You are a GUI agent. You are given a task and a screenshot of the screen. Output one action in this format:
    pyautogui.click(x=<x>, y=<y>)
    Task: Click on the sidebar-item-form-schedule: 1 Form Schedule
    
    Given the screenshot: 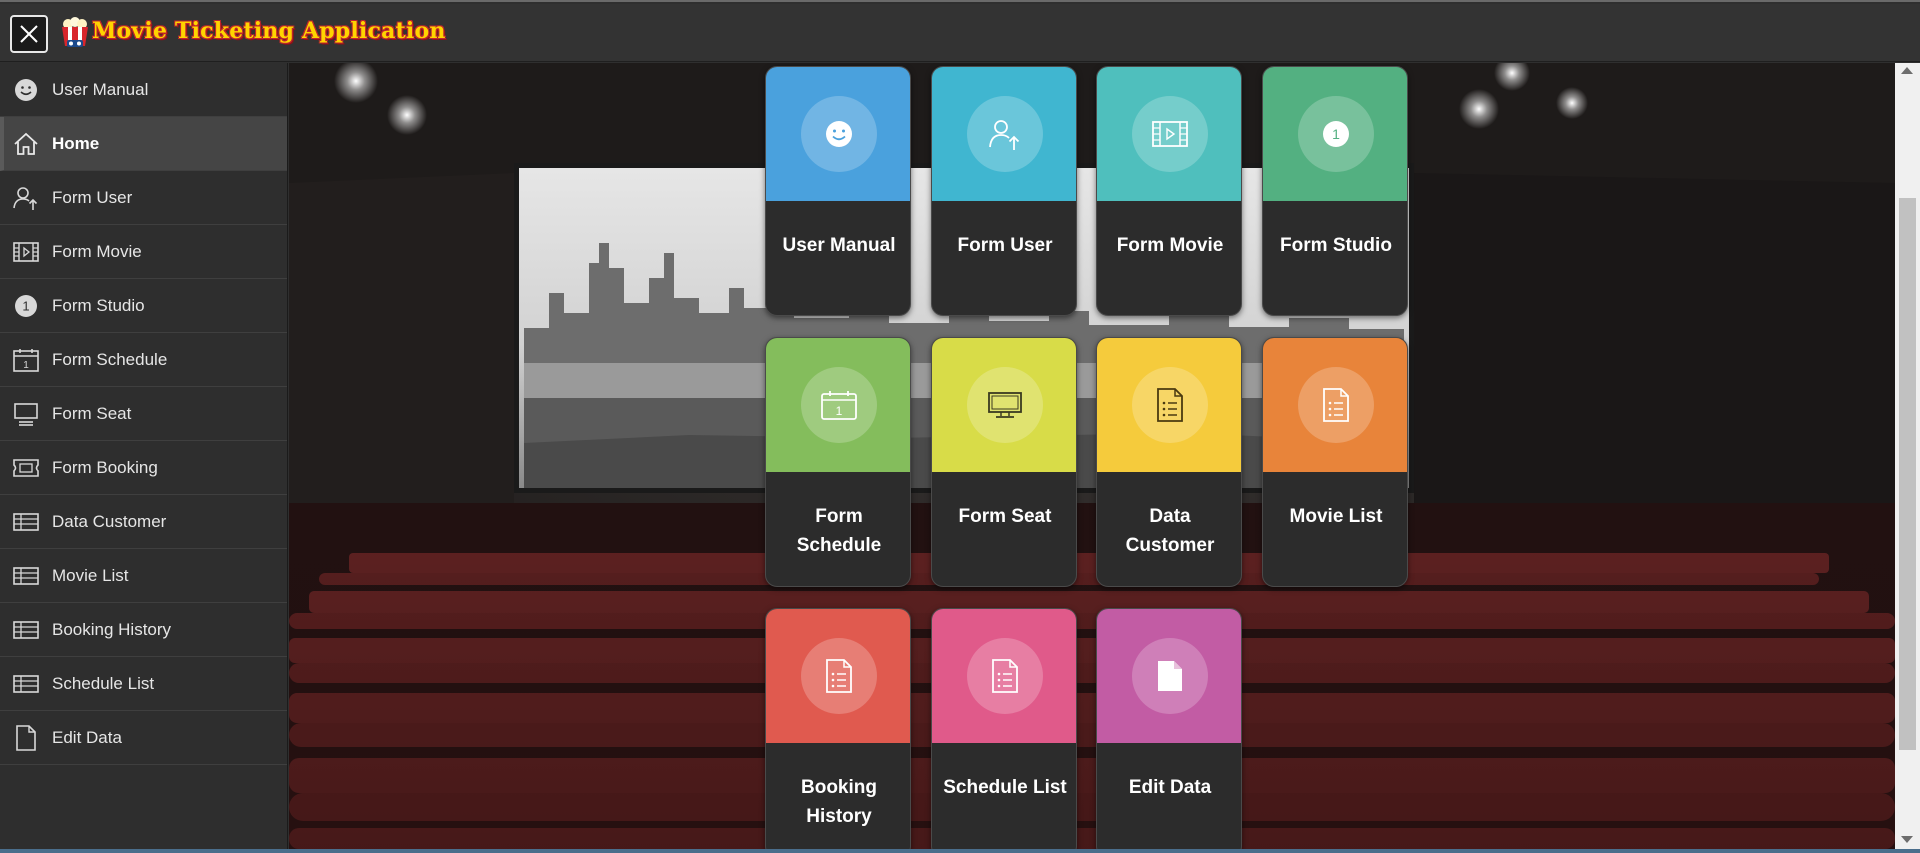 What is the action you would take?
    pyautogui.click(x=143, y=360)
    